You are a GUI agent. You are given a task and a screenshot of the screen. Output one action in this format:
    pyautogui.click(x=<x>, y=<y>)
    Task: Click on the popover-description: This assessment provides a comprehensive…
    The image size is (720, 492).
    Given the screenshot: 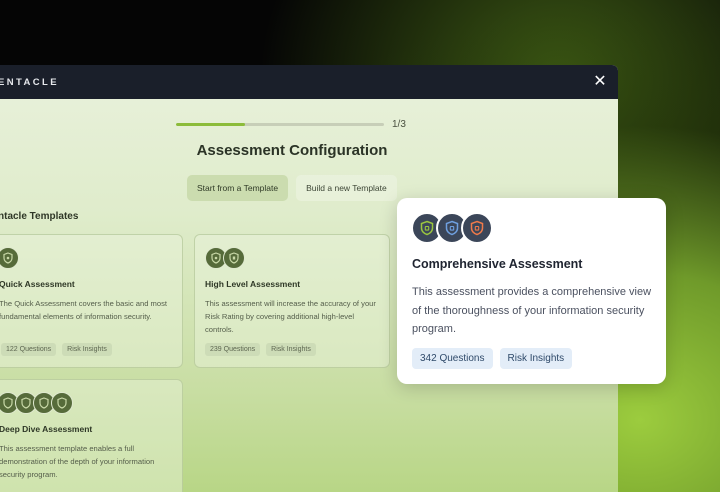 What is the action you would take?
    pyautogui.click(x=532, y=310)
    